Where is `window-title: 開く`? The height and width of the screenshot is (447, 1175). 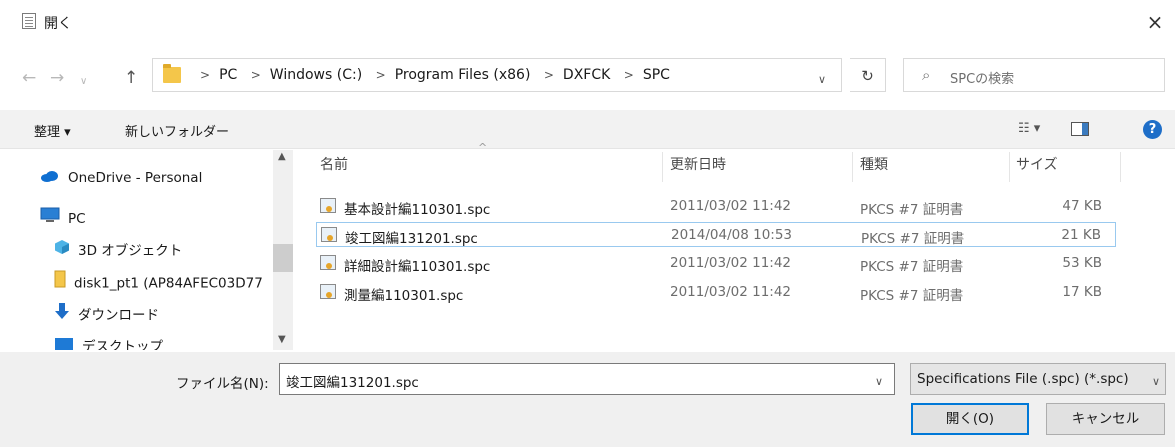 window-title: 開く is located at coordinates (58, 24).